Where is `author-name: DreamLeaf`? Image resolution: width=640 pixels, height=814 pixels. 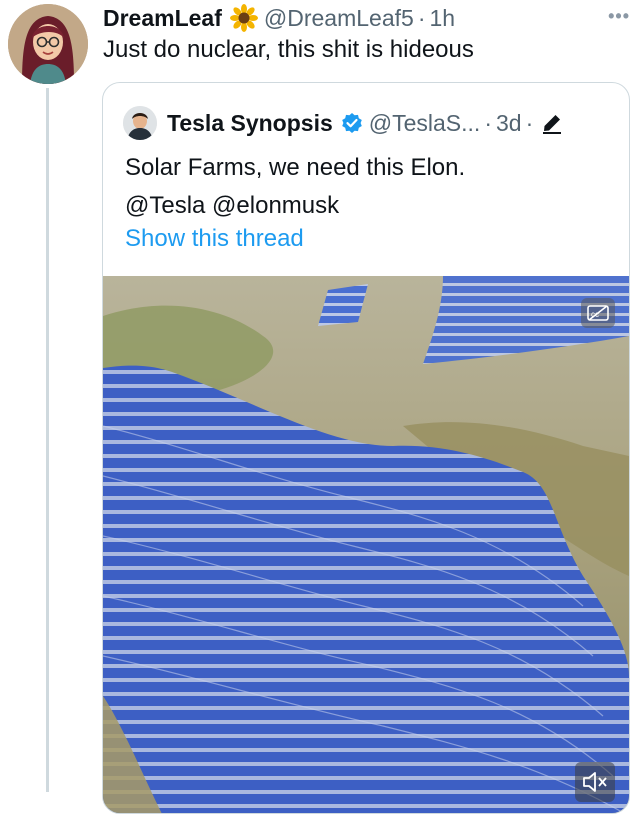 author-name: DreamLeaf is located at coordinates (162, 18).